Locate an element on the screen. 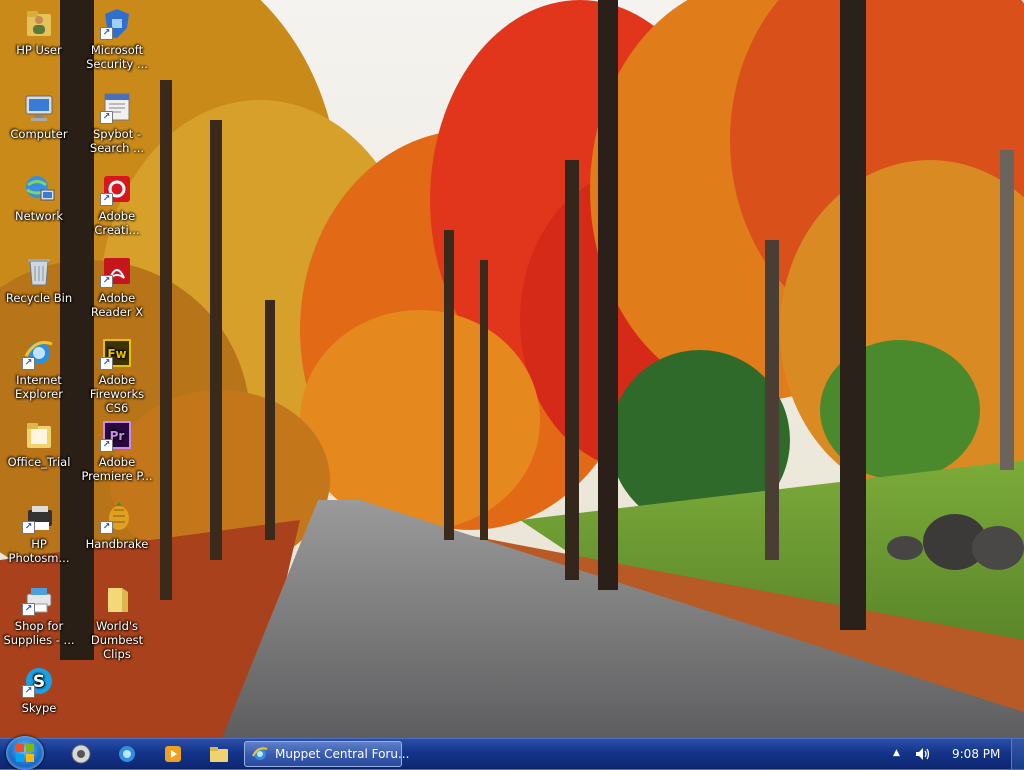 The width and height of the screenshot is (1024, 770). show-desktop-button is located at coordinates (1017, 754).